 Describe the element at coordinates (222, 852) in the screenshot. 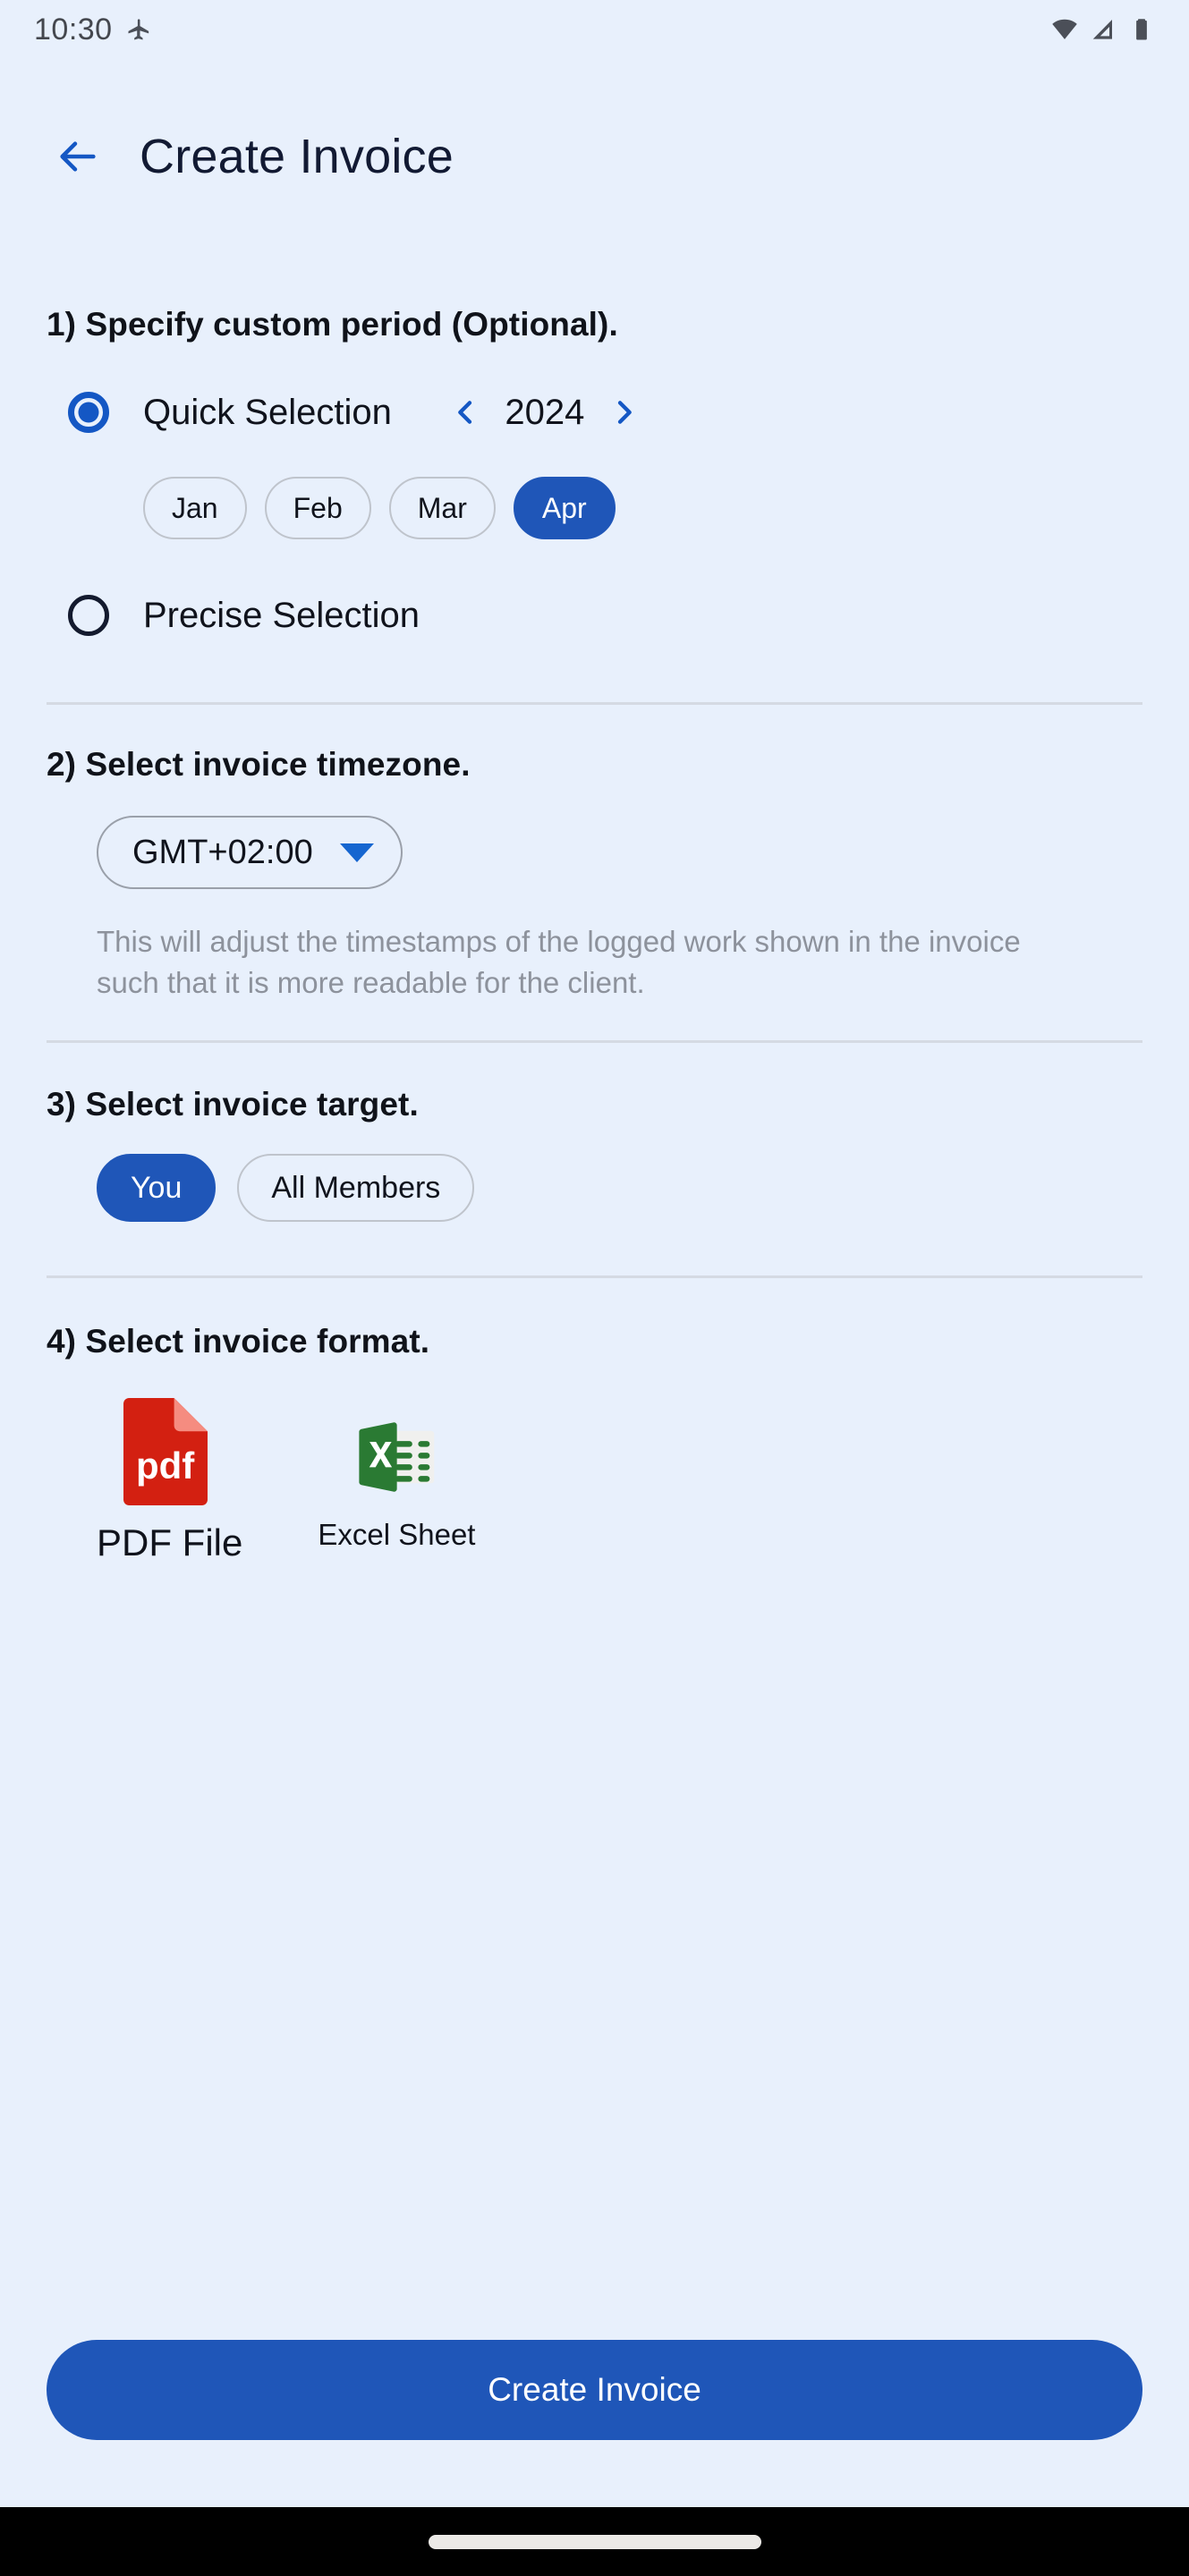

I see `timezone-value: GMT+02:00` at that location.